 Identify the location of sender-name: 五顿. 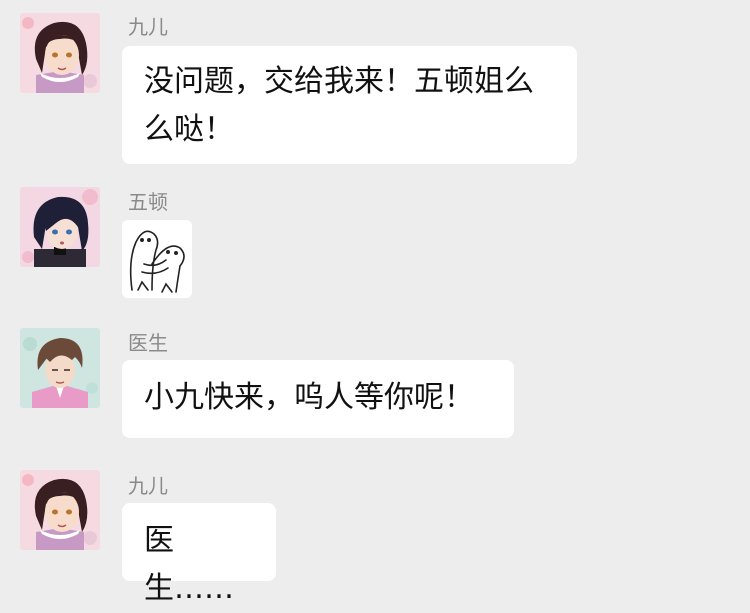
(148, 202).